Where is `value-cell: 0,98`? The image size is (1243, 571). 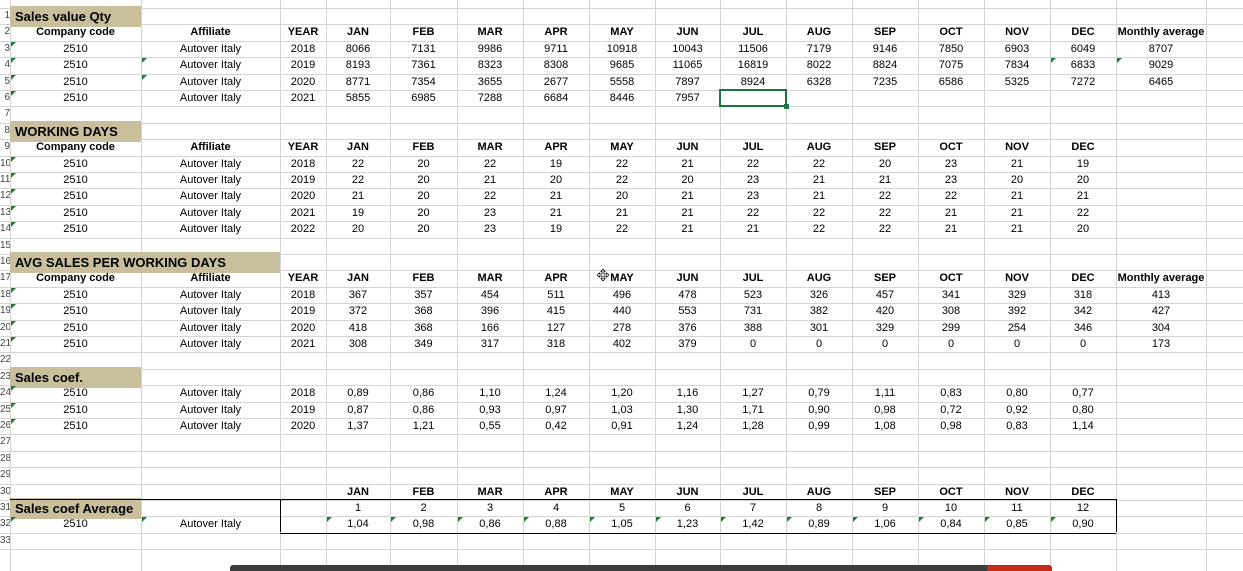
value-cell: 0,98 is located at coordinates (885, 410).